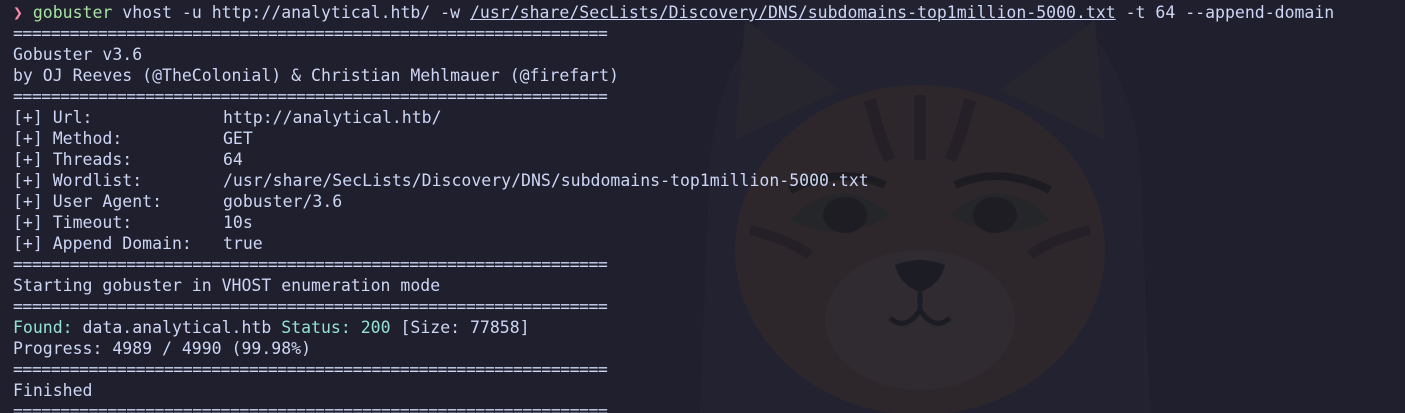 This screenshot has height=413, width=1405. Describe the element at coordinates (1225, 12) in the screenshot. I see `command-args-tail: -t 64 --append-domain` at that location.